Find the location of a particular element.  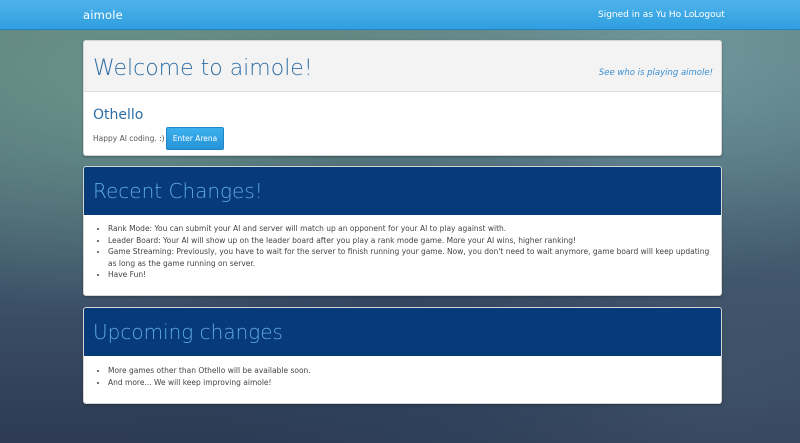

page-title: Welcome to aimole! is located at coordinates (203, 68).